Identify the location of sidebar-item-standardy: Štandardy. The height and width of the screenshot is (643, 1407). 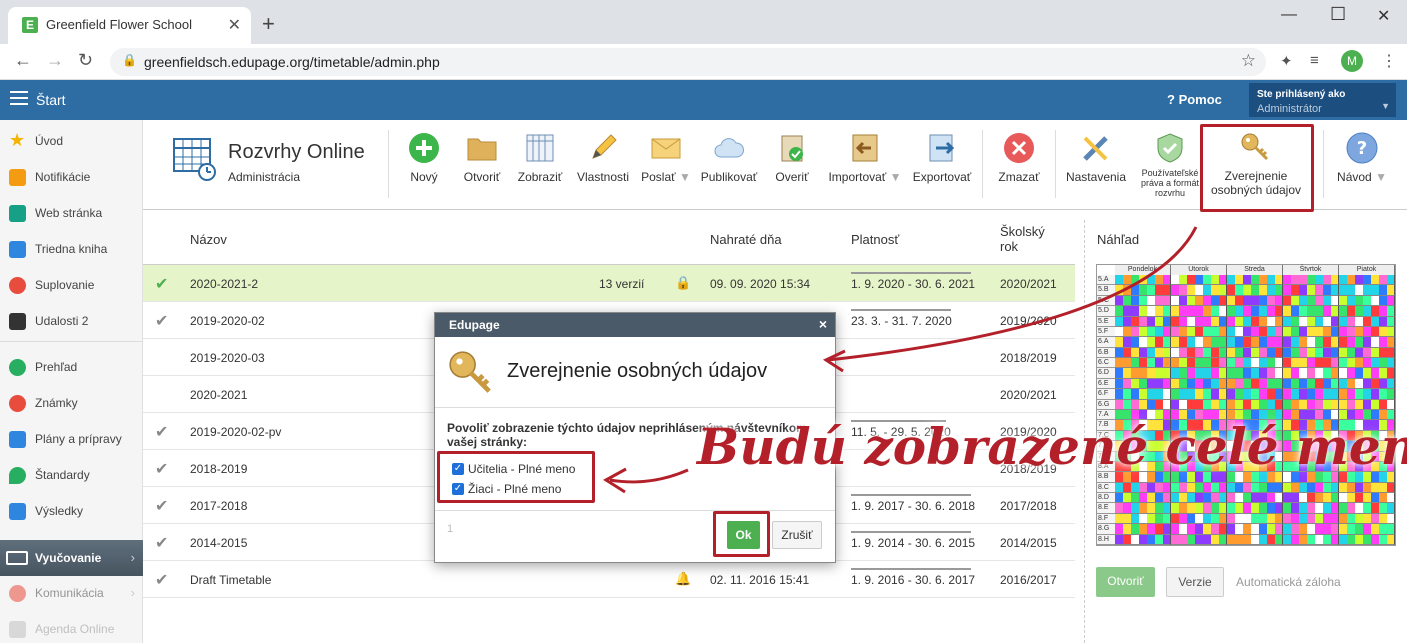
(71, 475).